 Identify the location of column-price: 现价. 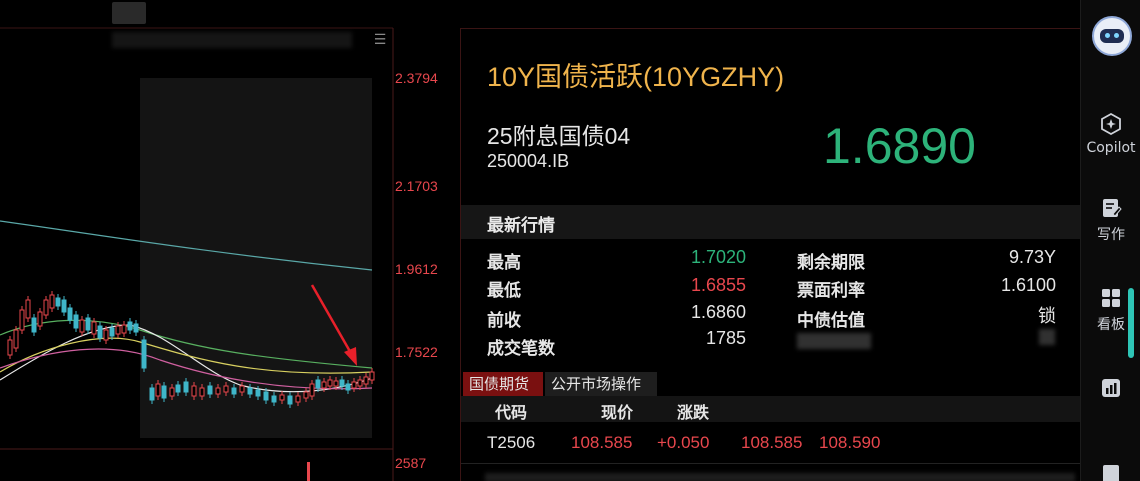
(617, 411).